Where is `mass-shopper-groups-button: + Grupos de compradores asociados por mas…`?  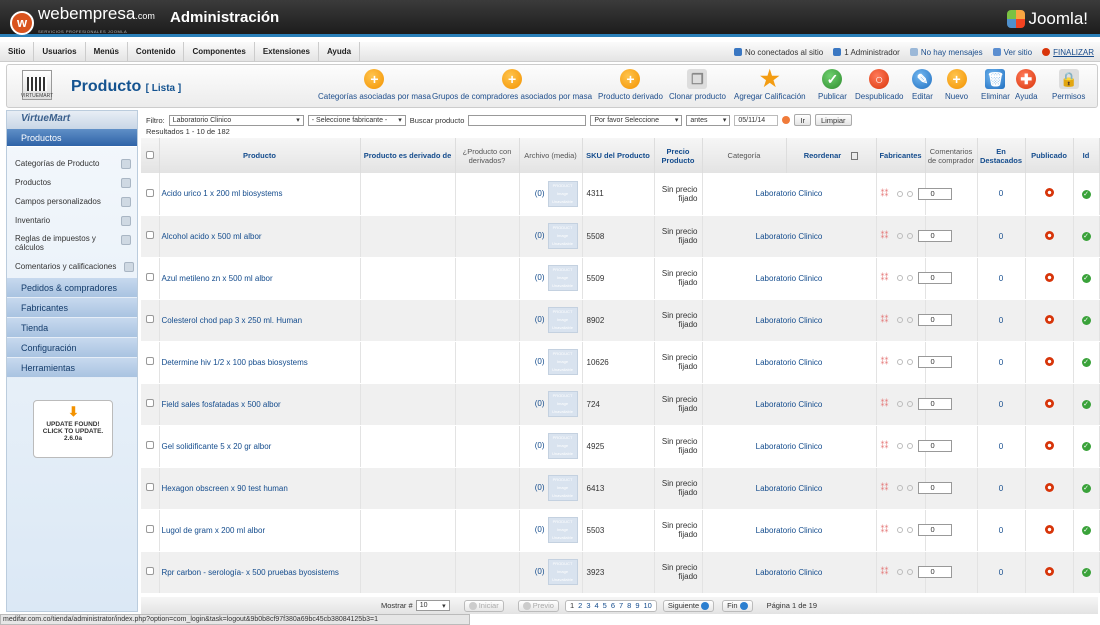
mass-shopper-groups-button: + Grupos de compradores asociados por mas… is located at coordinates (512, 85).